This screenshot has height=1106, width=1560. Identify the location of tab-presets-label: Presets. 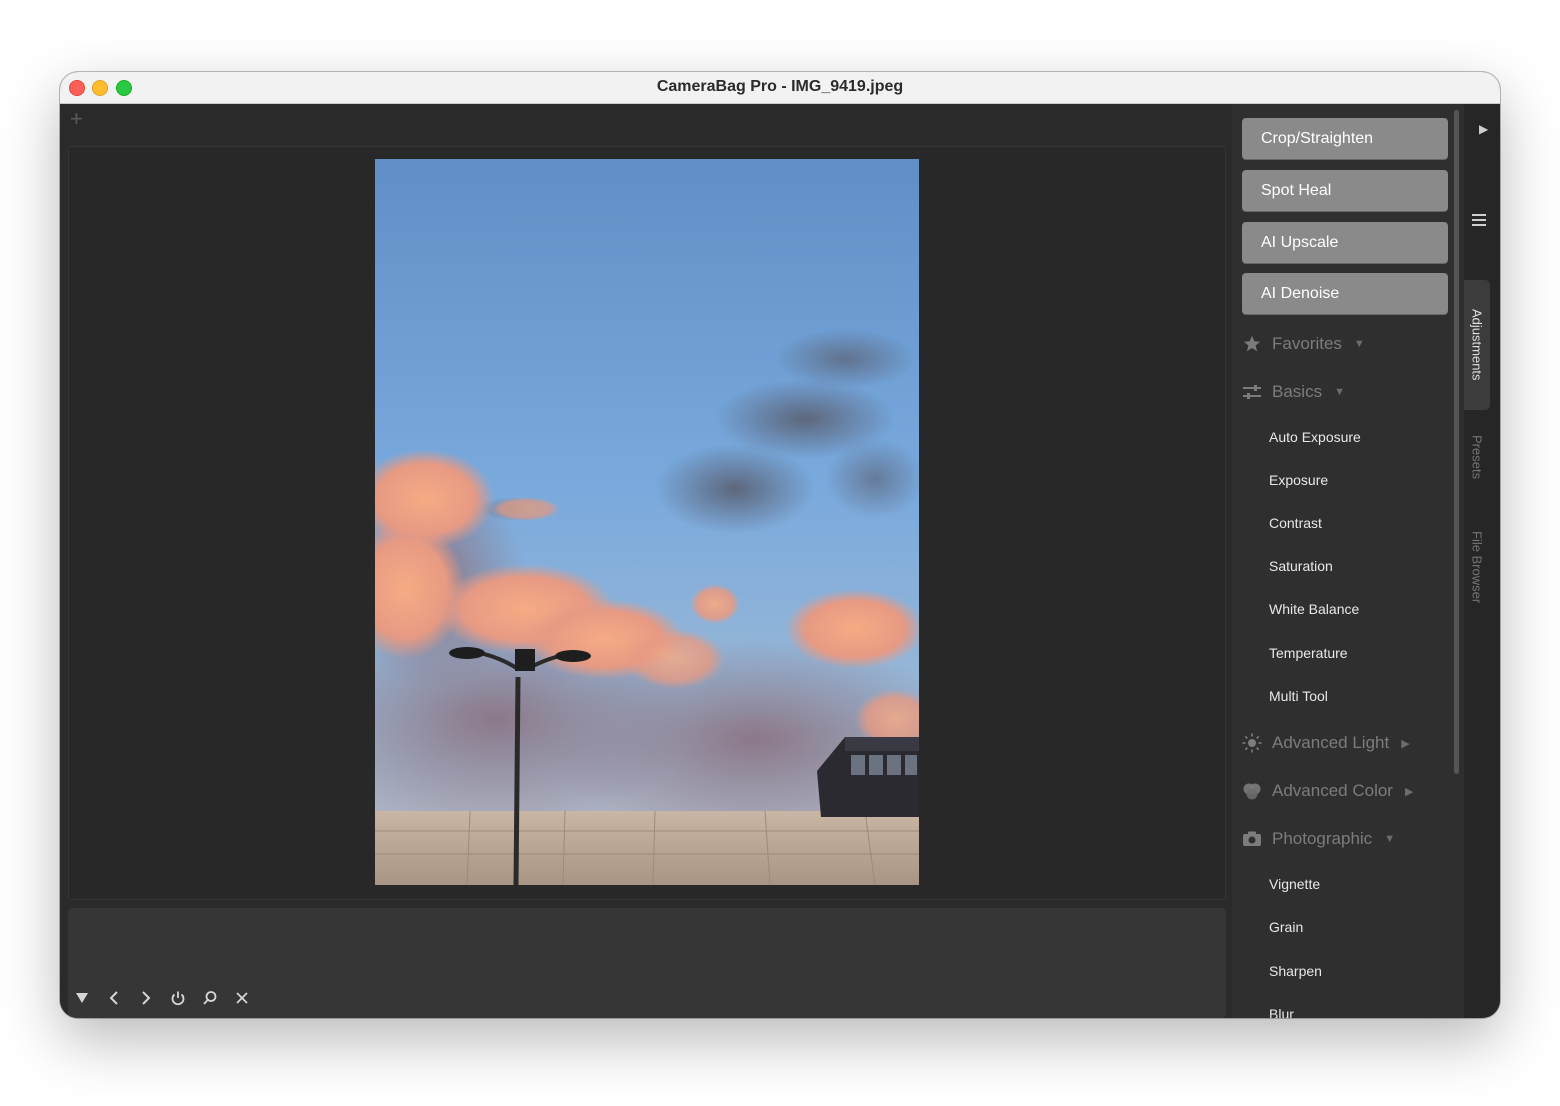
(1477, 457).